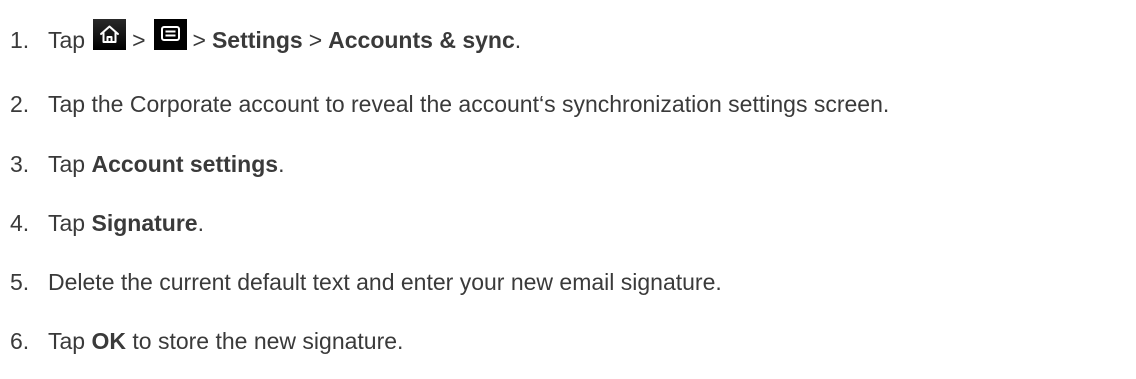  Describe the element at coordinates (144, 222) in the screenshot. I see `signature-label: Signature` at that location.